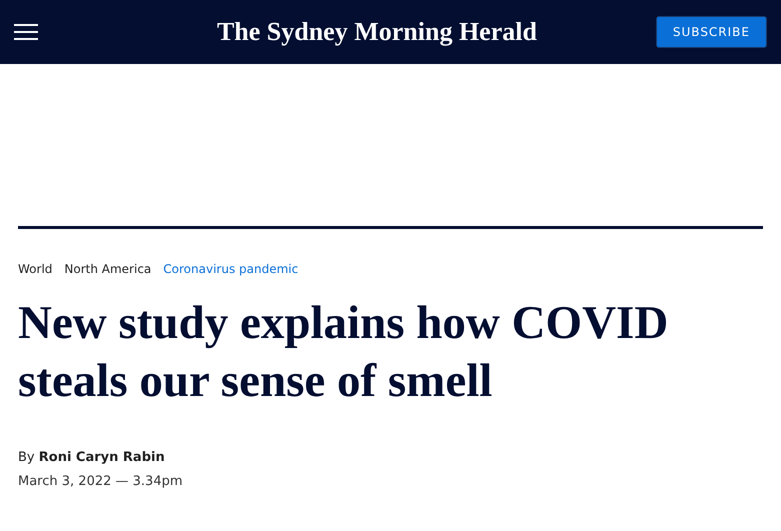 The height and width of the screenshot is (531, 781). Describe the element at coordinates (711, 32) in the screenshot. I see `subscribe-button: SUBSCRIBE` at that location.